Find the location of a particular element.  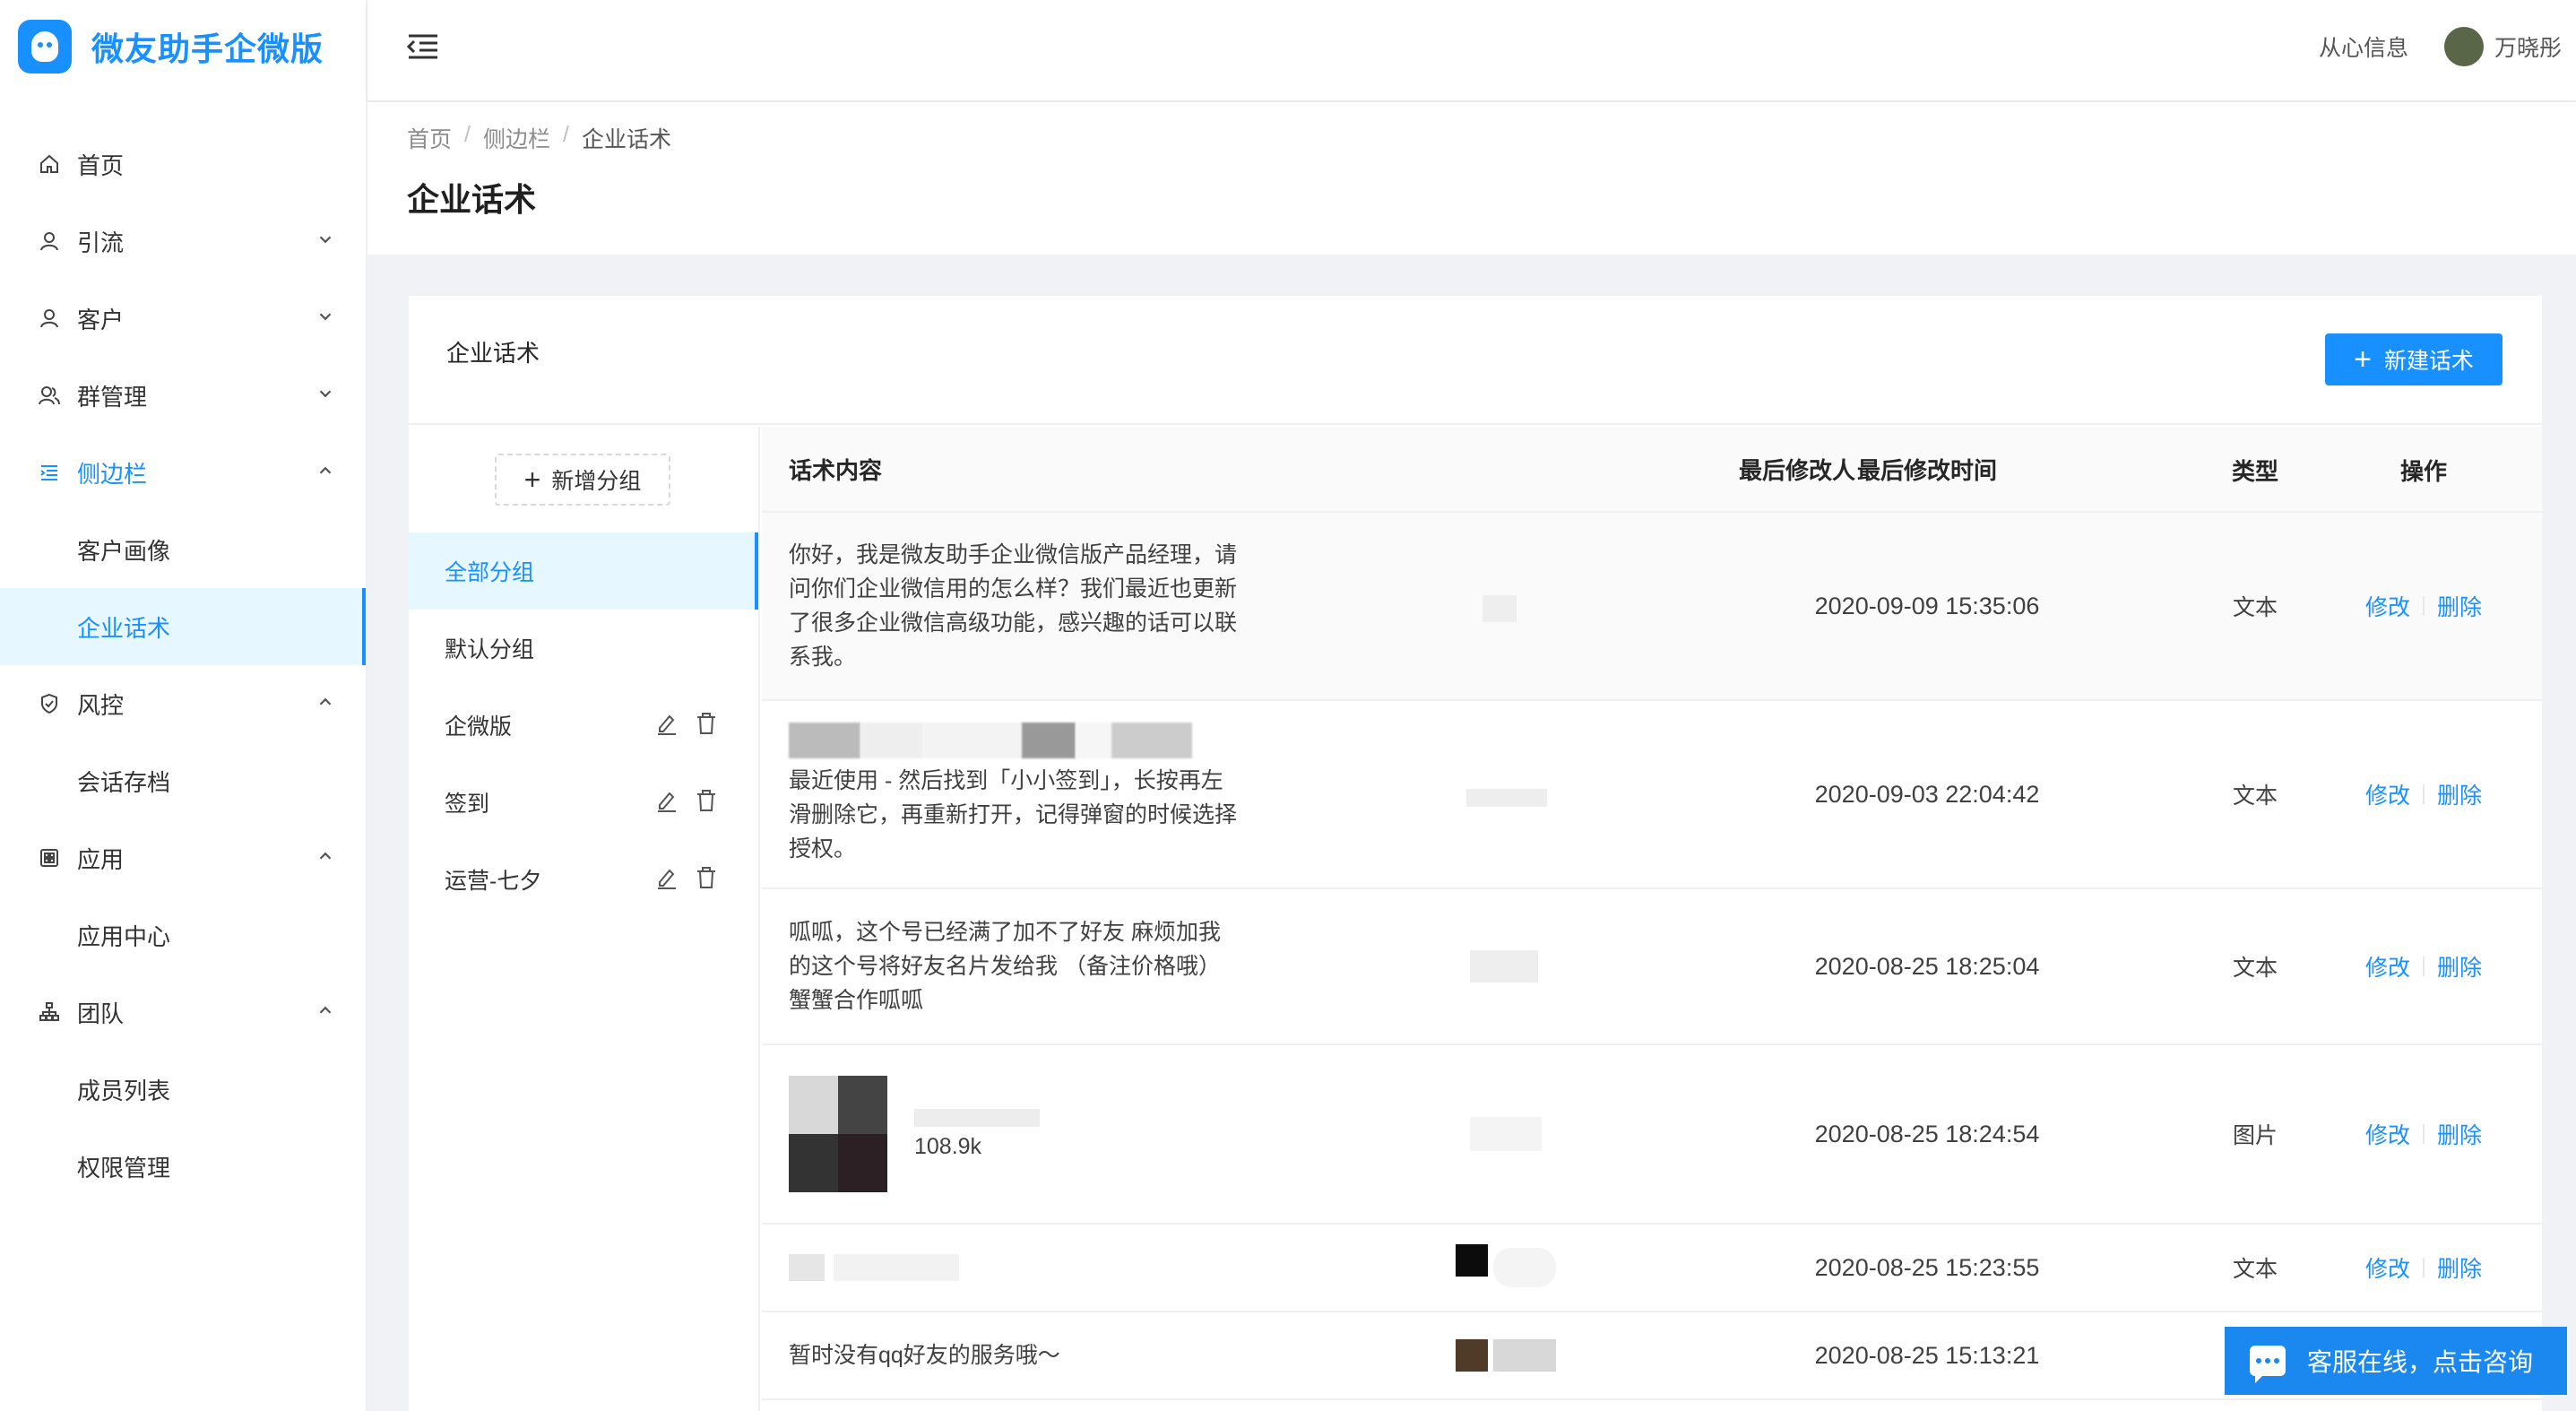

card-header: 企业话术 + 新建话术 is located at coordinates (1475, 360).